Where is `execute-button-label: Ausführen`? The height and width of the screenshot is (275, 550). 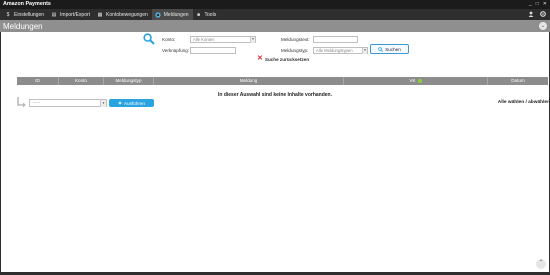 execute-button-label: Ausführen is located at coordinates (134, 103).